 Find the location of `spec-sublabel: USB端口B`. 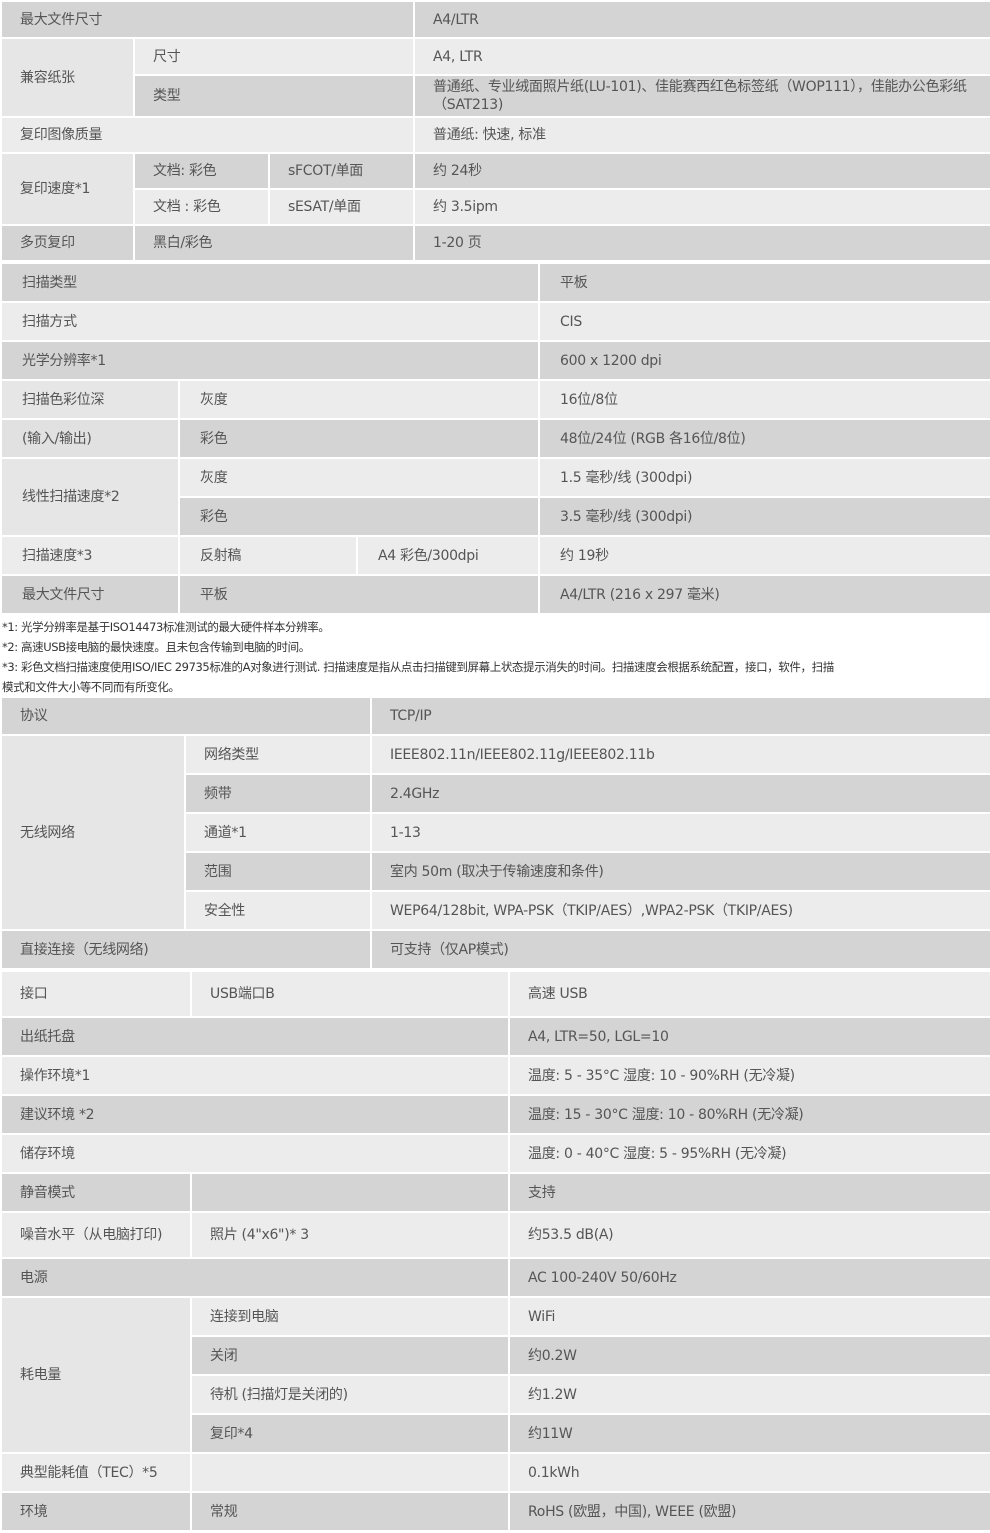

spec-sublabel: USB端口B is located at coordinates (350, 994).